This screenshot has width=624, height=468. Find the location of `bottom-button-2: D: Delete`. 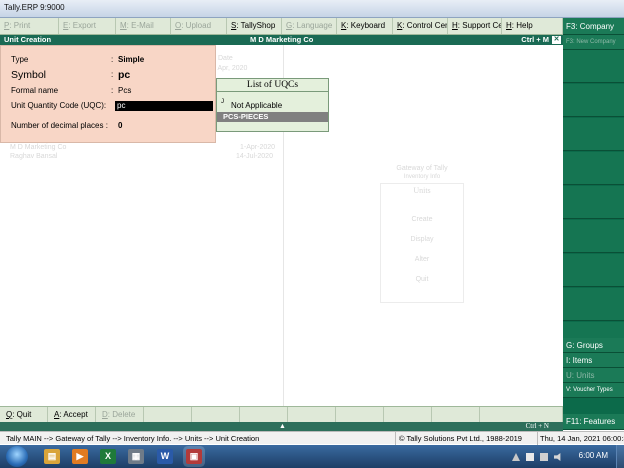

bottom-button-2: D: Delete is located at coordinates (120, 414).